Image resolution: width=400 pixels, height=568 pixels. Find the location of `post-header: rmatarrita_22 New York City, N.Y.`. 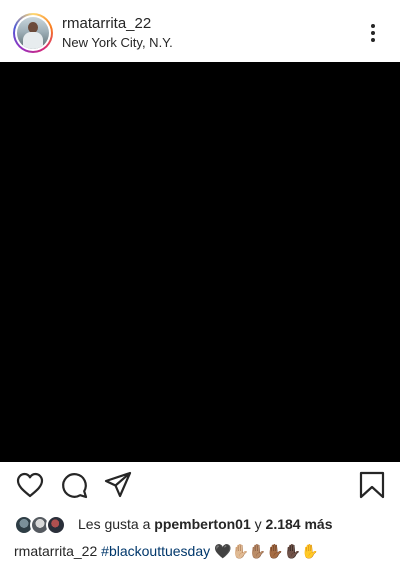

post-header: rmatarrita_22 New York City, N.Y. is located at coordinates (200, 31).